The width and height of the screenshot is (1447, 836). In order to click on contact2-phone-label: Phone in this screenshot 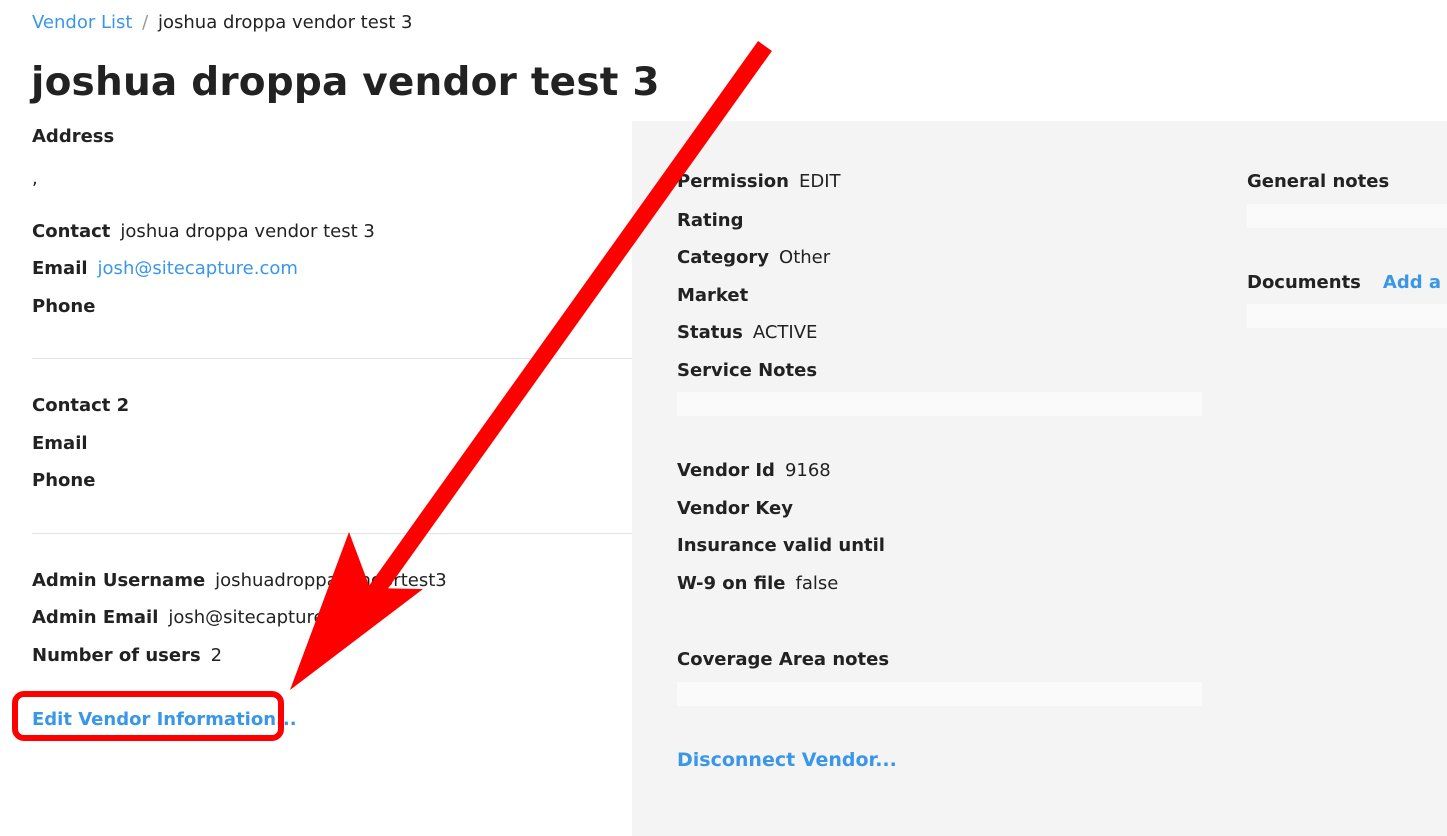, I will do `click(64, 480)`.